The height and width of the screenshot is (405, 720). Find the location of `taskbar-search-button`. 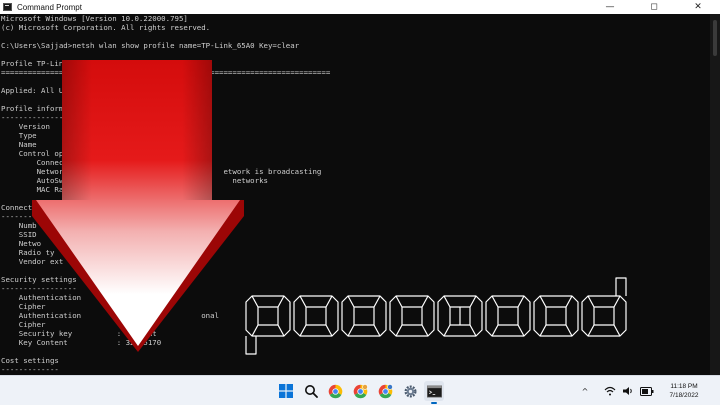

taskbar-search-button is located at coordinates (311, 391).